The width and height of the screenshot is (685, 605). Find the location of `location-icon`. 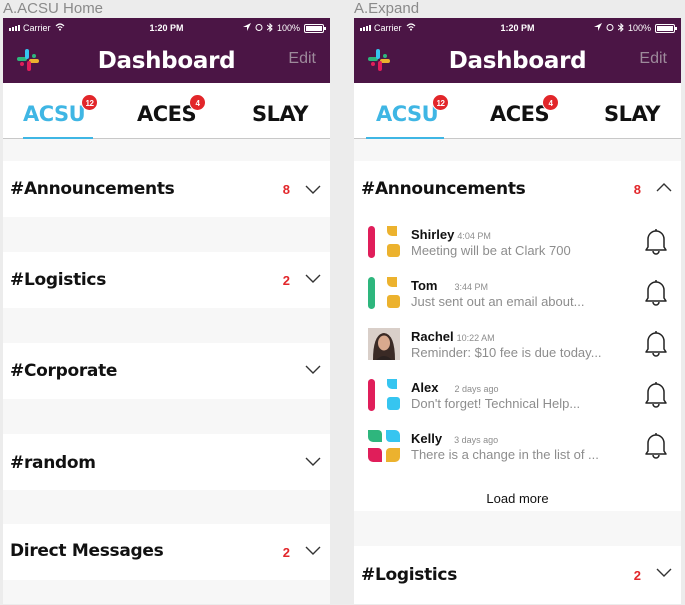

location-icon is located at coordinates (597, 28).